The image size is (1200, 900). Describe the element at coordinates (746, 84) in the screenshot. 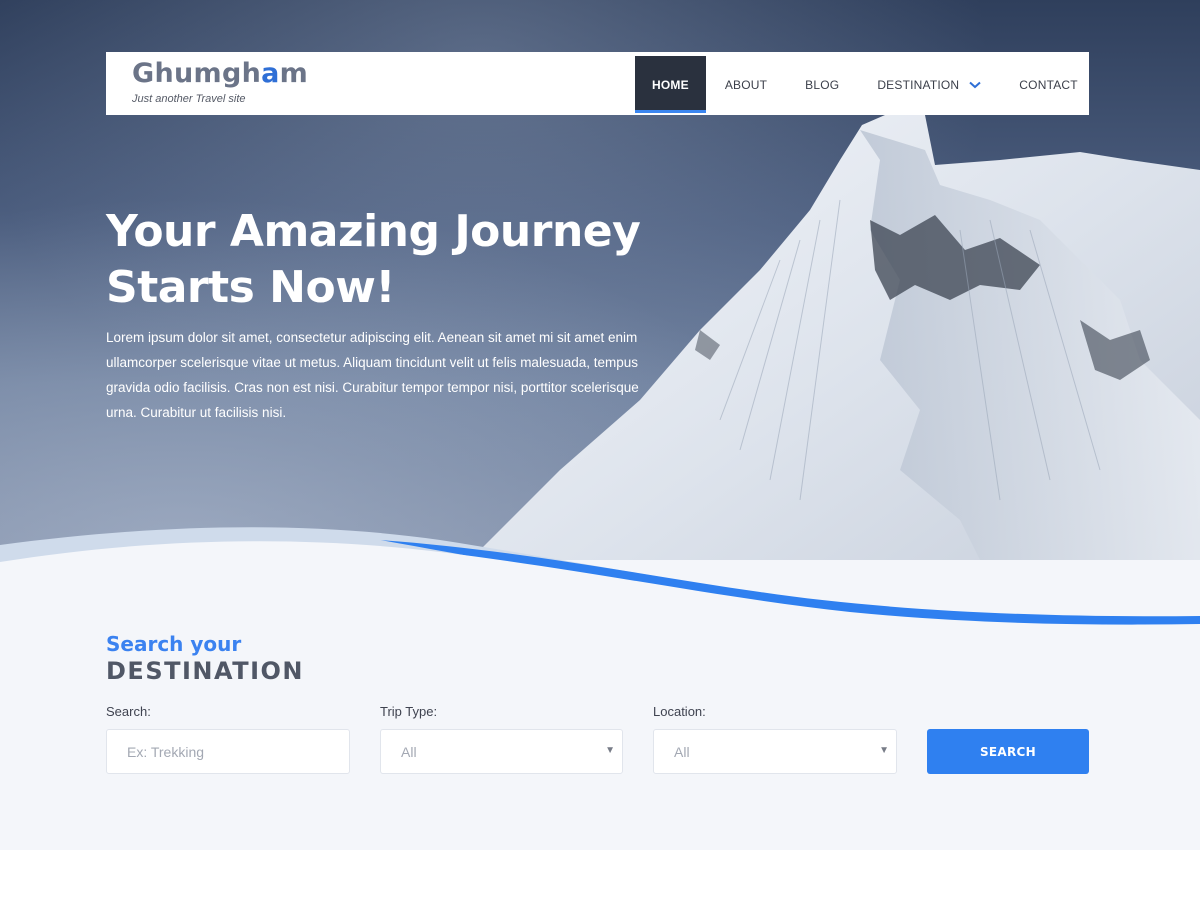

I see `nav-item-about: ABOUT` at that location.